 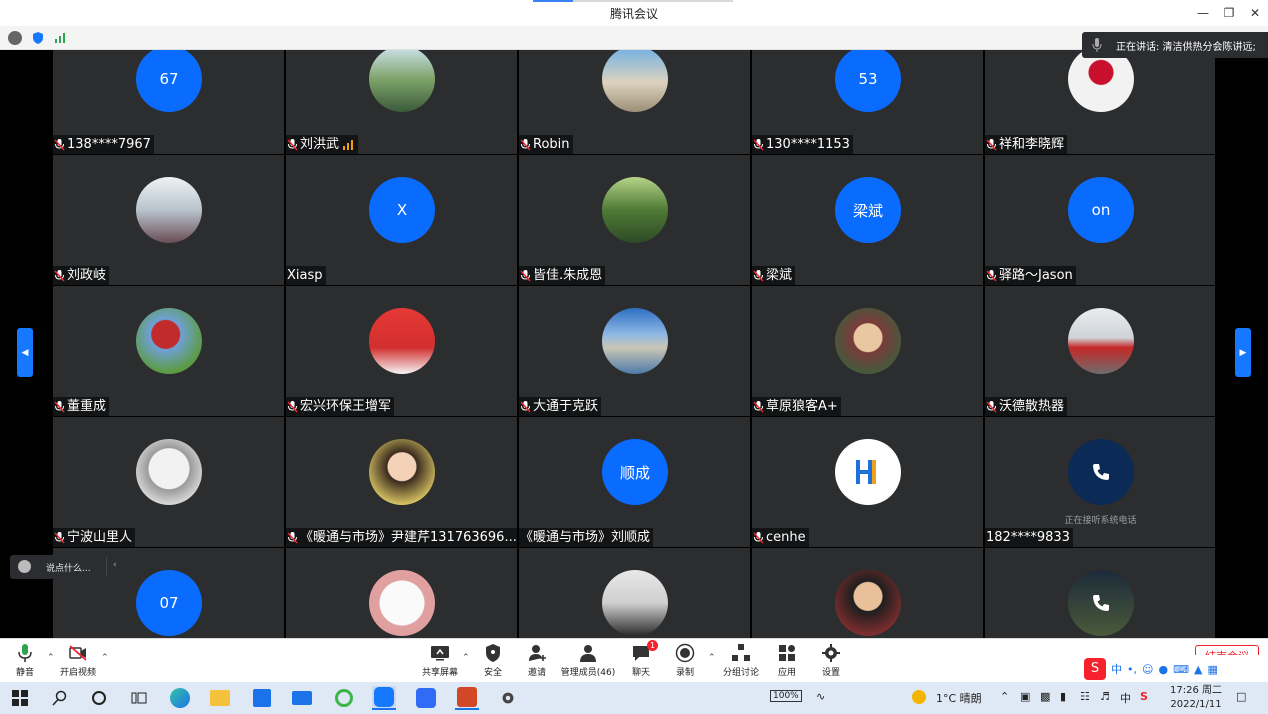 What do you see at coordinates (220, 698) in the screenshot?
I see `file-explorer-icon` at bounding box center [220, 698].